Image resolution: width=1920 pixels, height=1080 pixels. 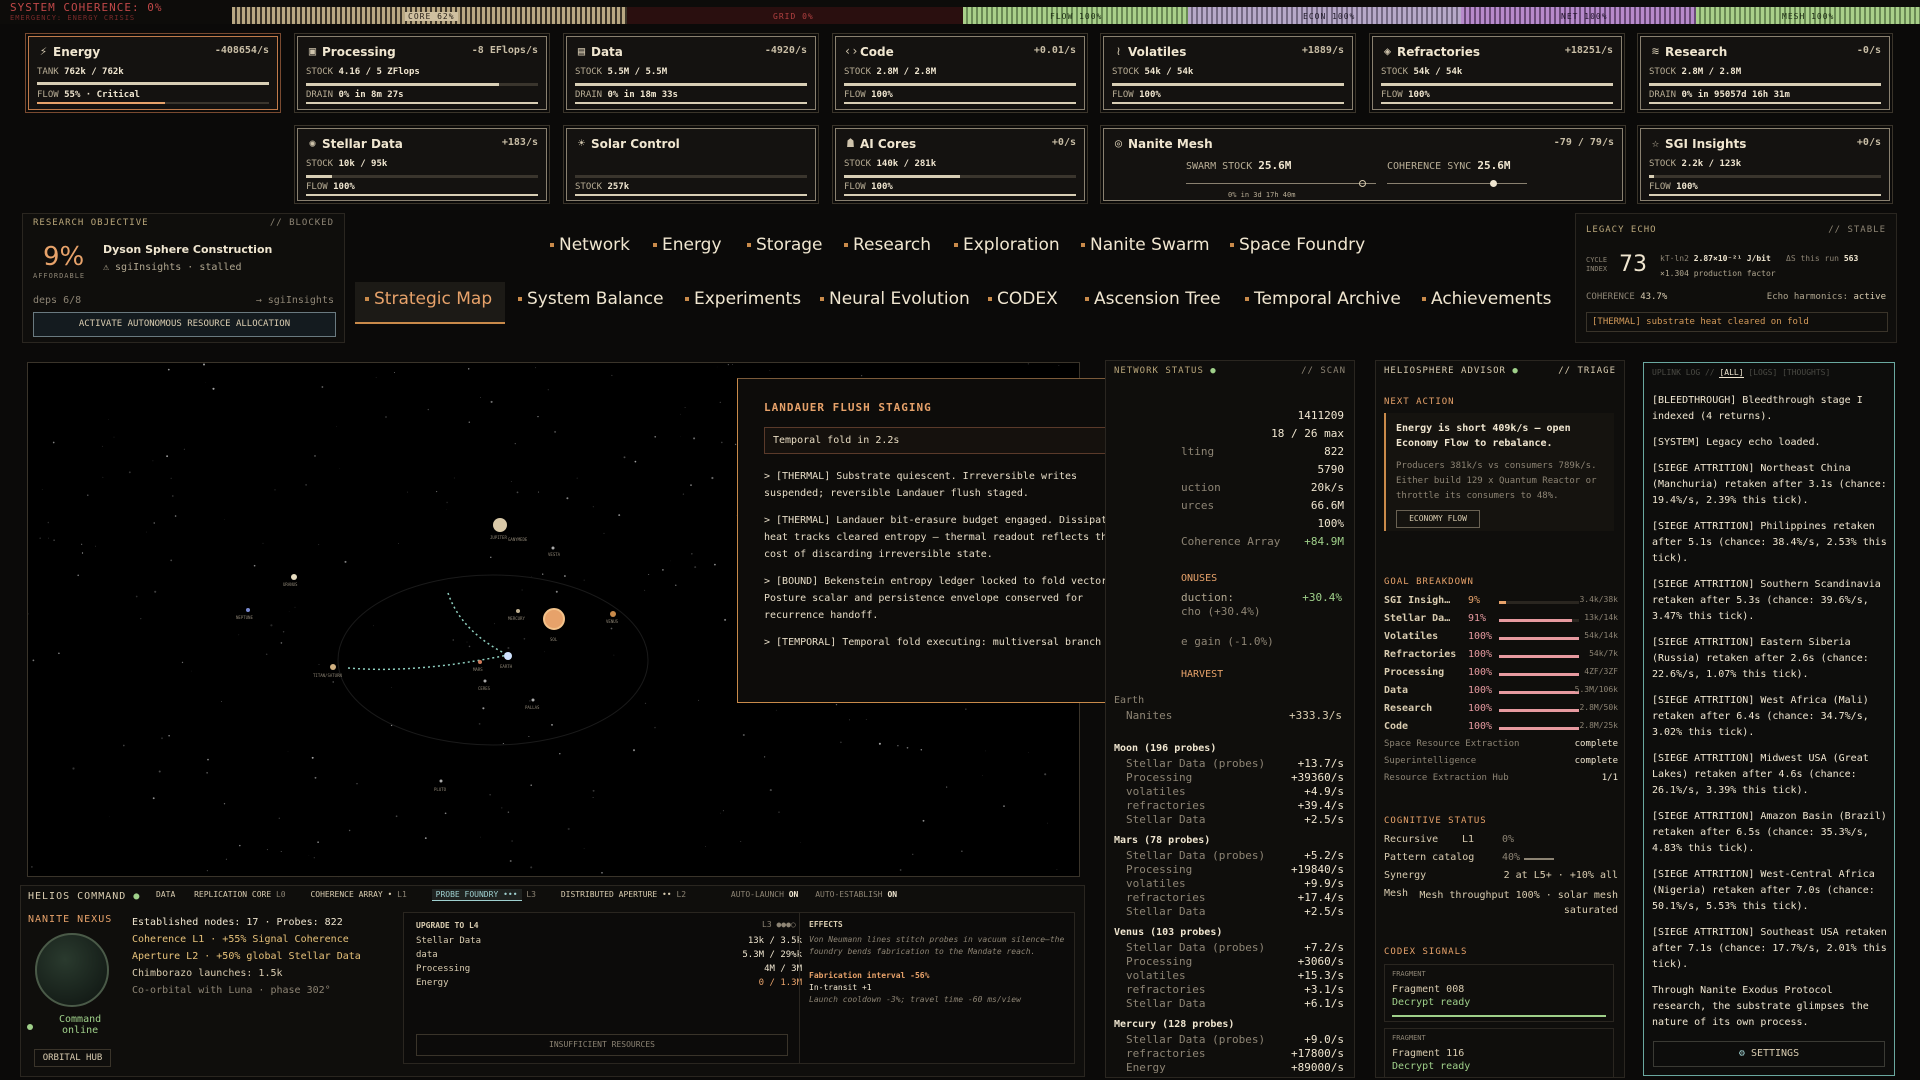 What do you see at coordinates (1808, 16) in the screenshot?
I see `mesh-label: MESH 100%` at bounding box center [1808, 16].